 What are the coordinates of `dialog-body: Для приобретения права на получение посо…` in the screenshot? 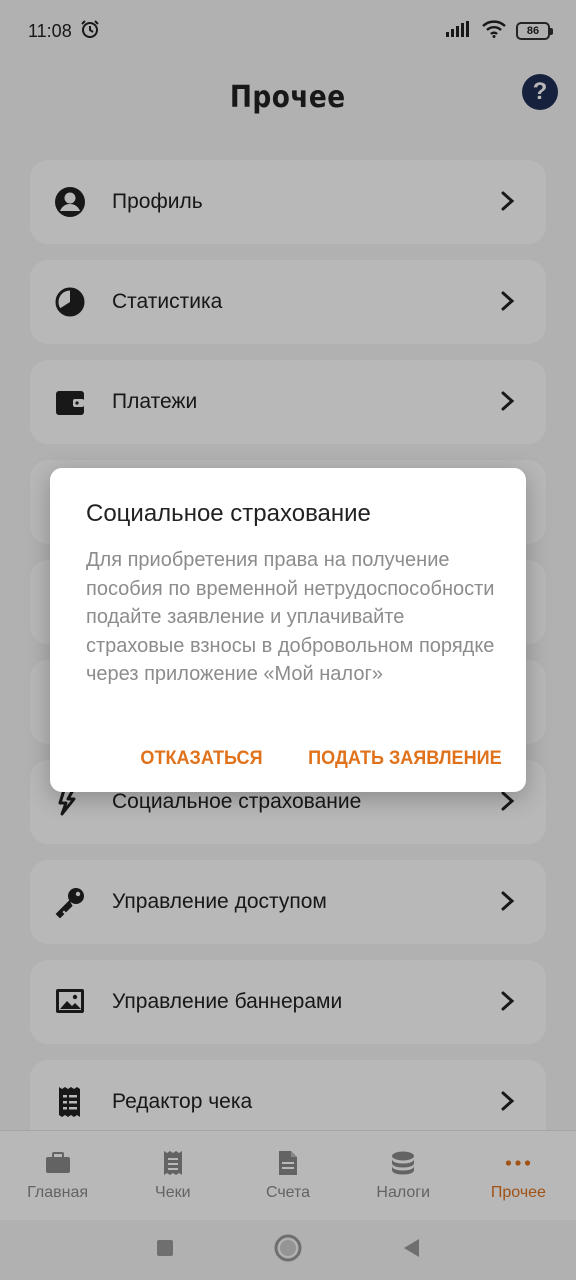 It's located at (290, 617).